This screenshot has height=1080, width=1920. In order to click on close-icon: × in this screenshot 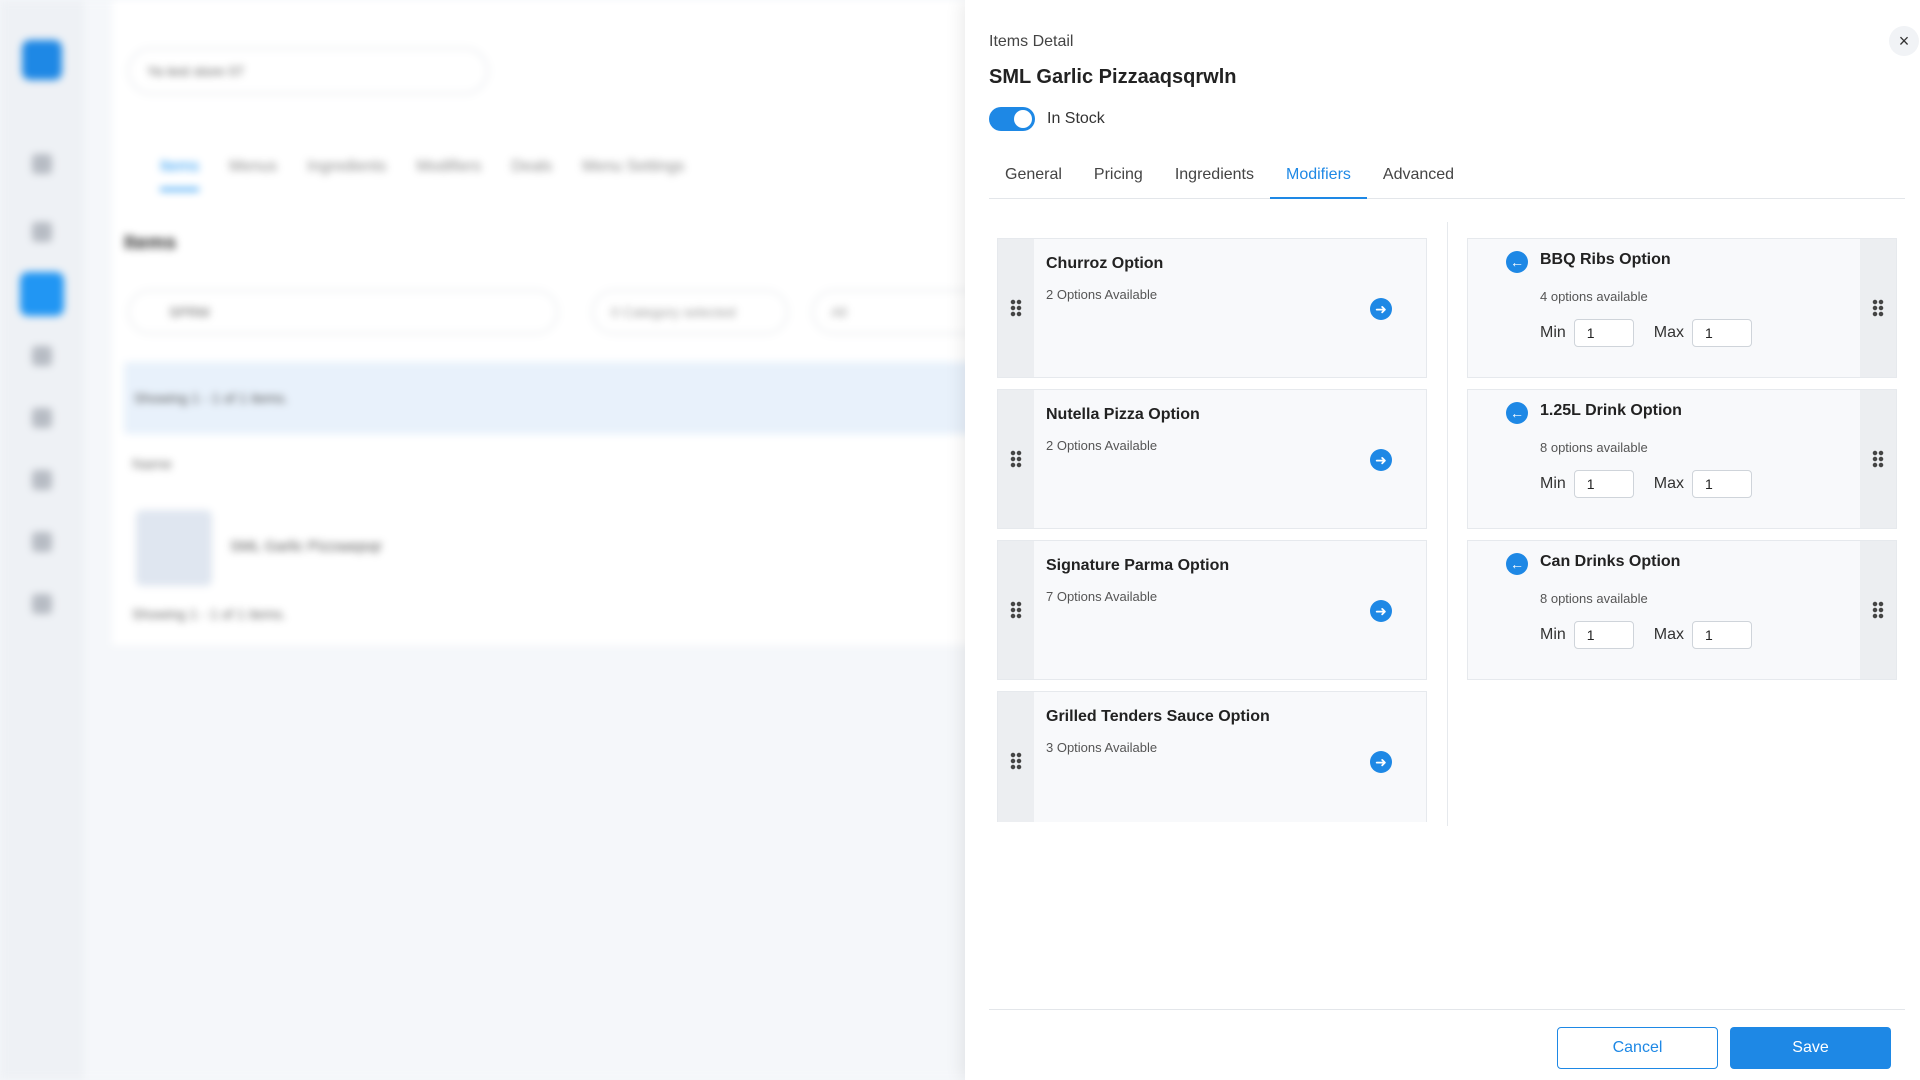, I will do `click(1904, 41)`.